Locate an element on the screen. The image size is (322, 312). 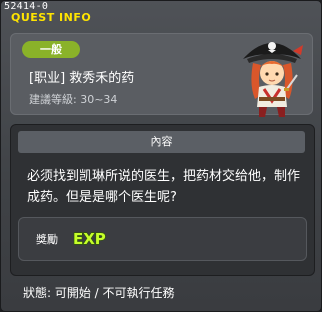
npc-portrait-icon is located at coordinates (273, 79).